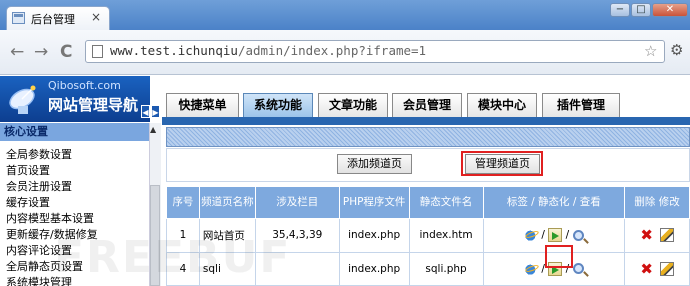  What do you see at coordinates (581, 105) in the screenshot?
I see `tab-plugins: 插件管理` at bounding box center [581, 105].